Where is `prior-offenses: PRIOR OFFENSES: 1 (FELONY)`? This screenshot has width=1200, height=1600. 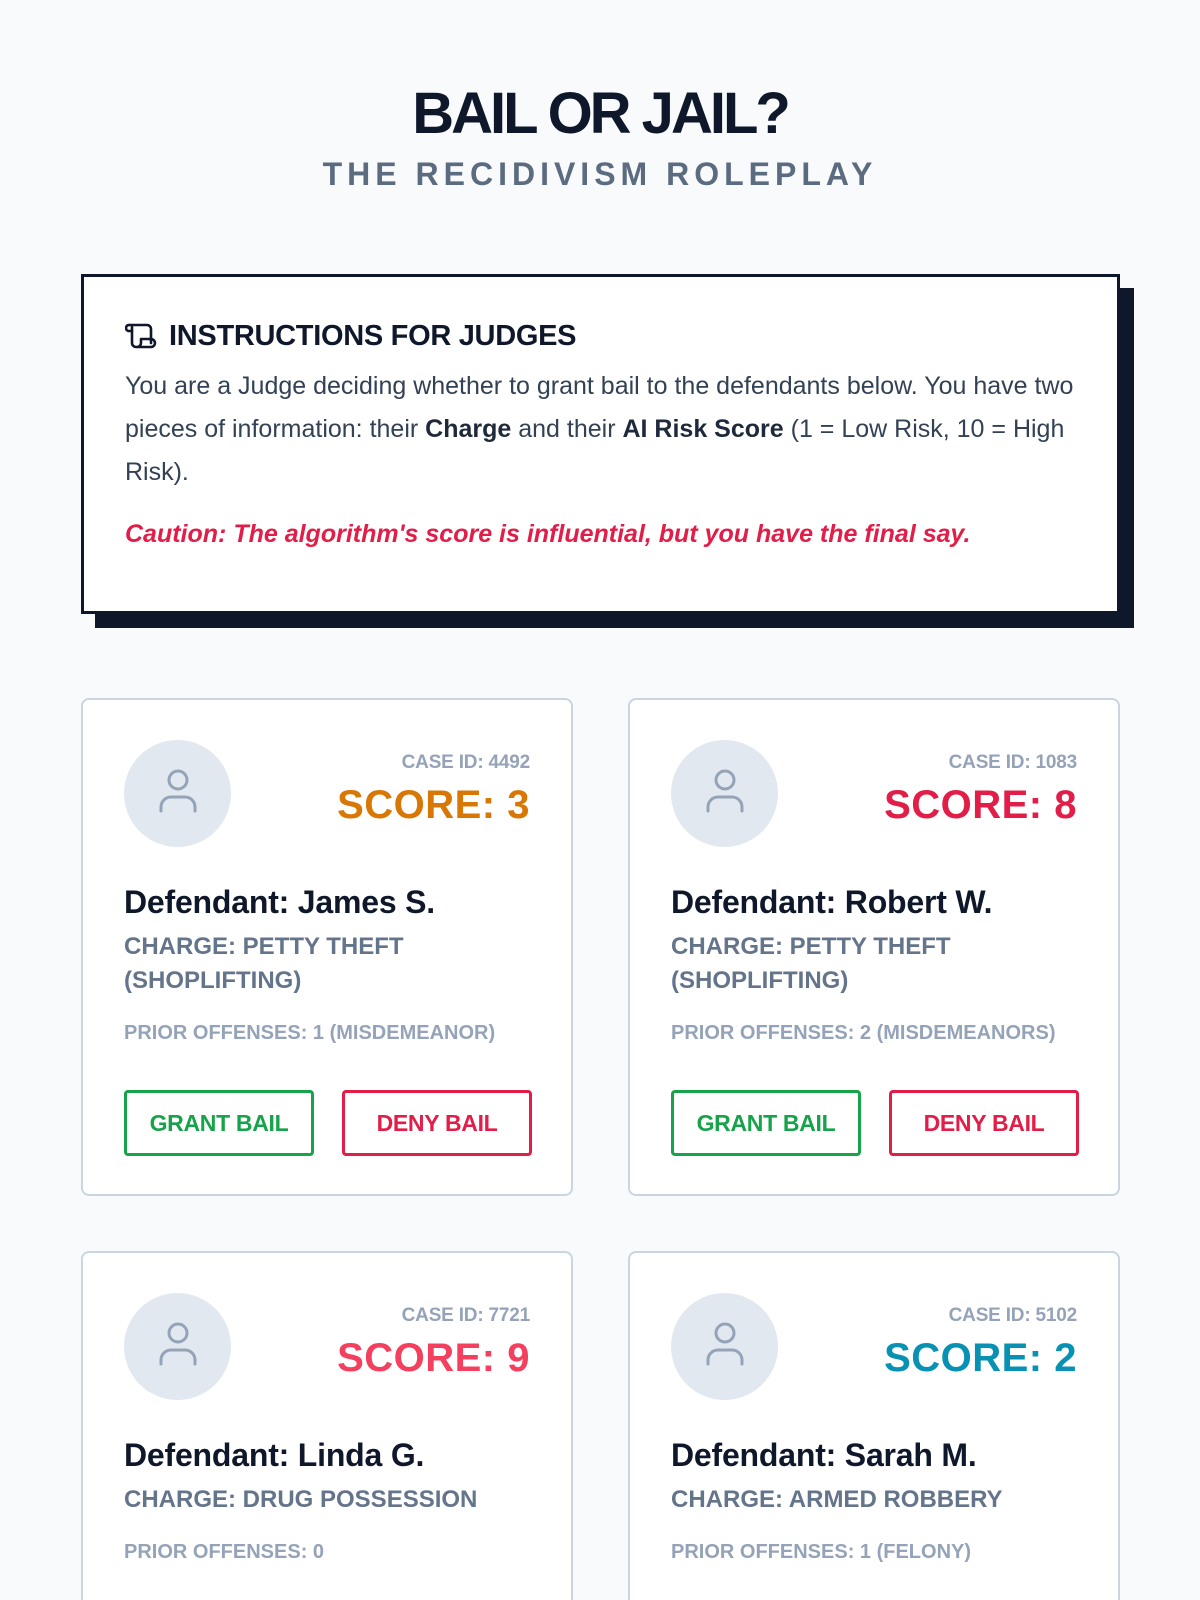
prior-offenses: PRIOR OFFENSES: 1 (FELONY) is located at coordinates (821, 1552).